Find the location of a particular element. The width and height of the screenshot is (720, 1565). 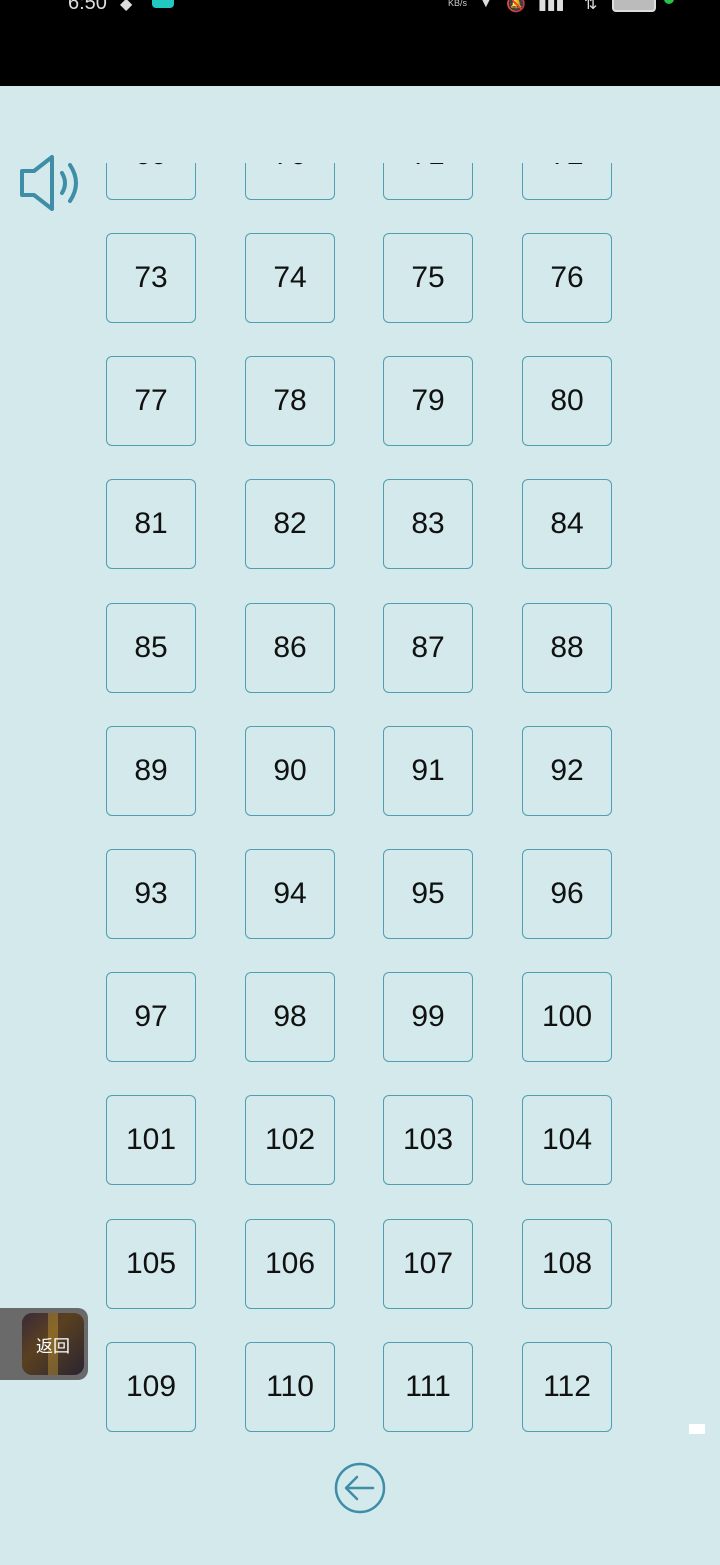

sound-toggle-button is located at coordinates (51, 183).